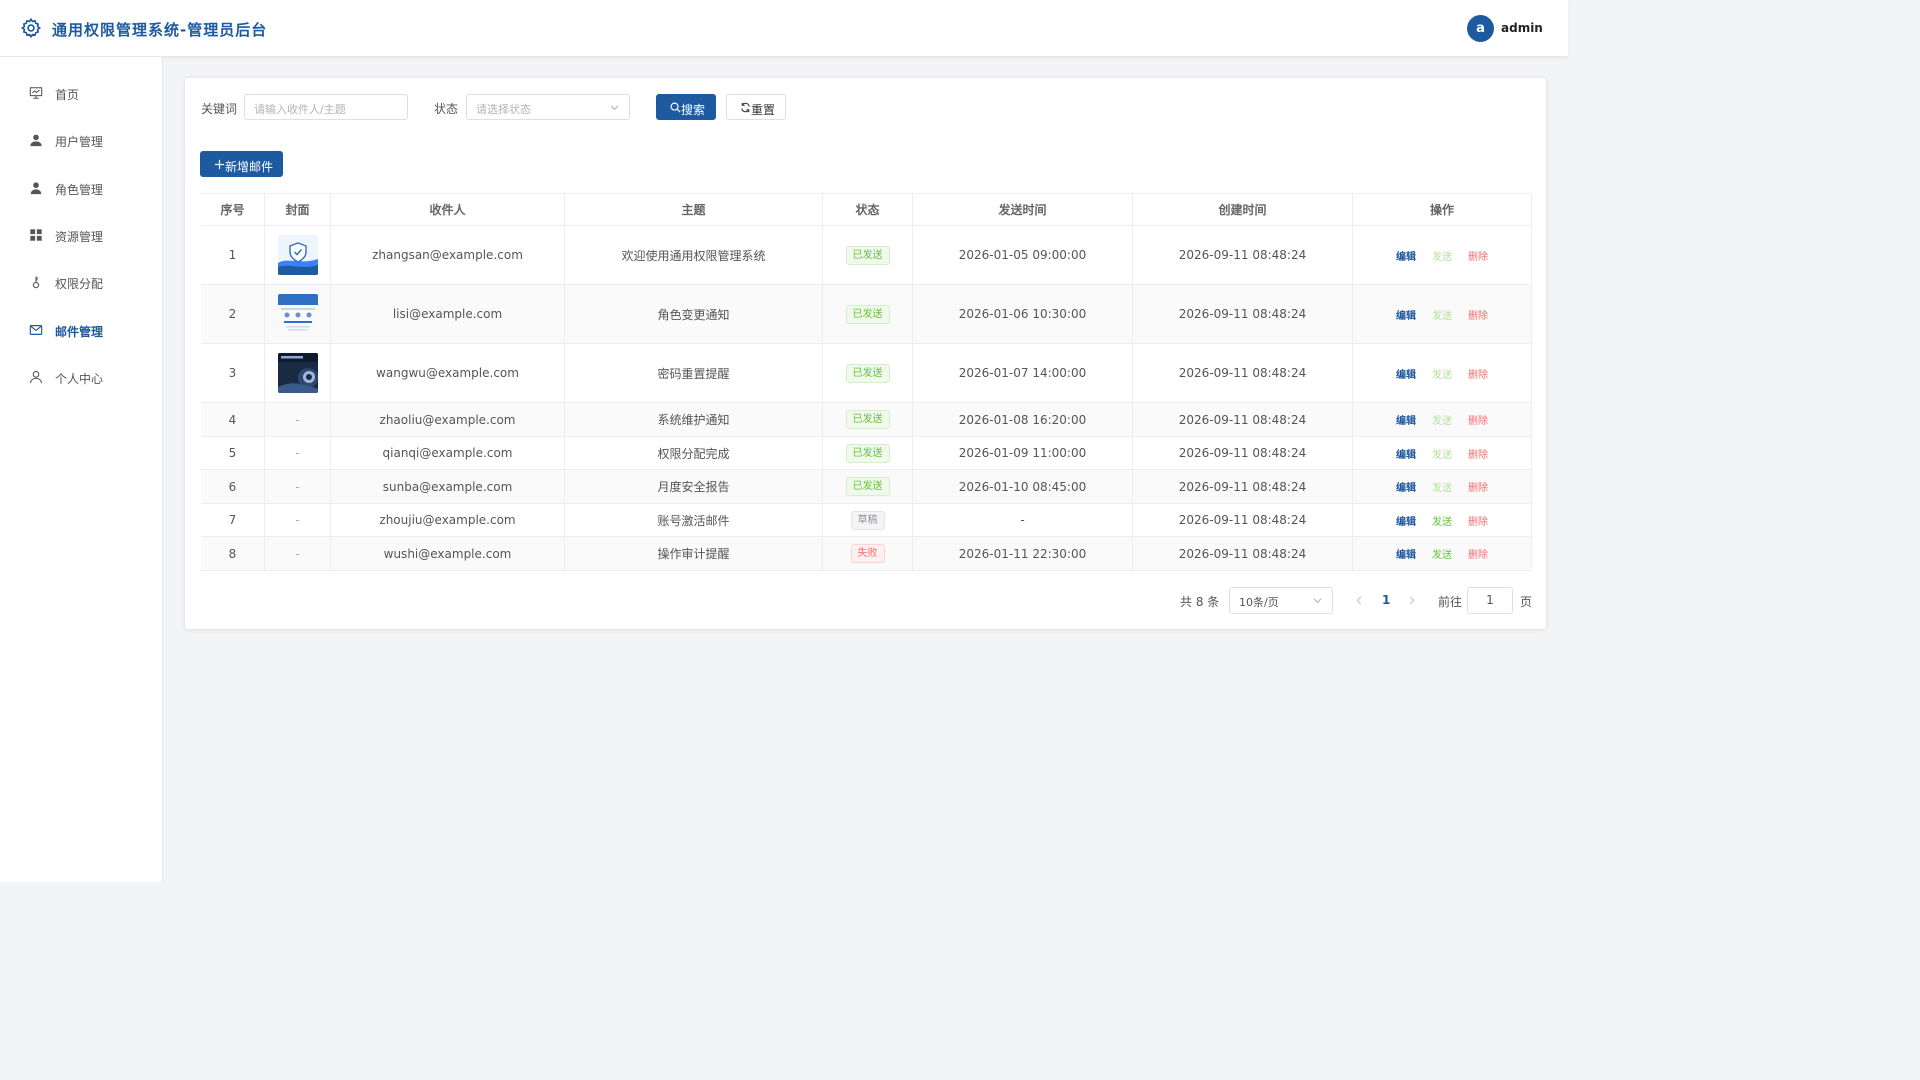 The image size is (1920, 1080). What do you see at coordinates (694, 520) in the screenshot?
I see `cell-subject: 账号激活邮件` at bounding box center [694, 520].